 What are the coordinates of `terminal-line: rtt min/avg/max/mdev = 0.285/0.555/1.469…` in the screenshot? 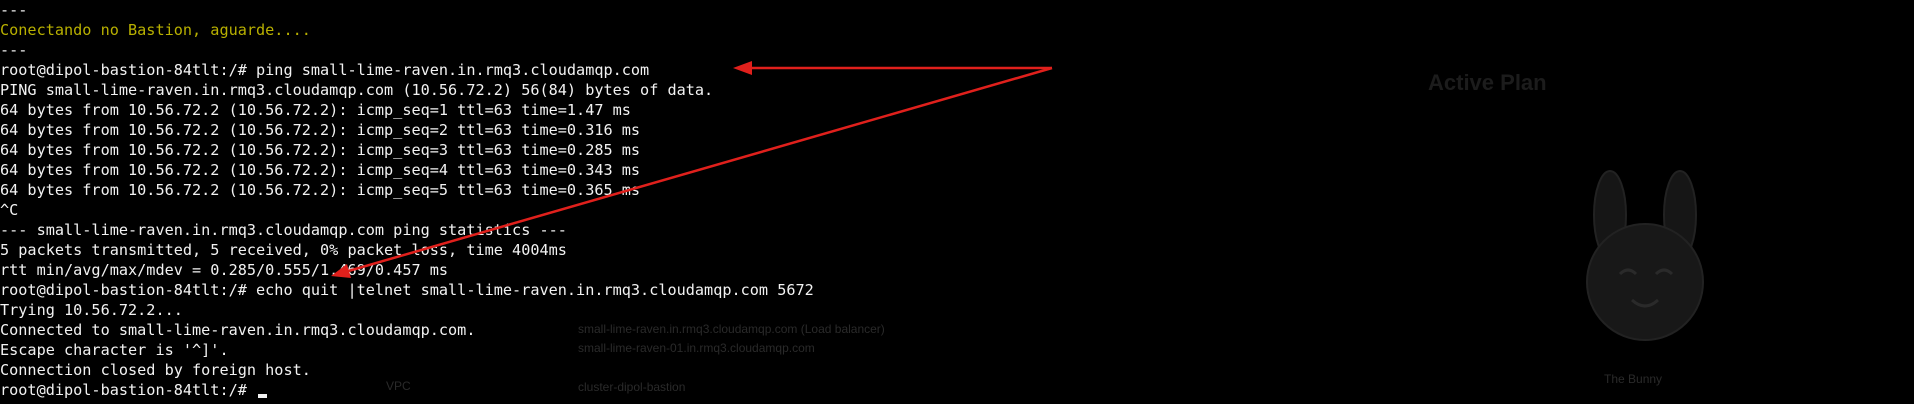 It's located at (224, 270).